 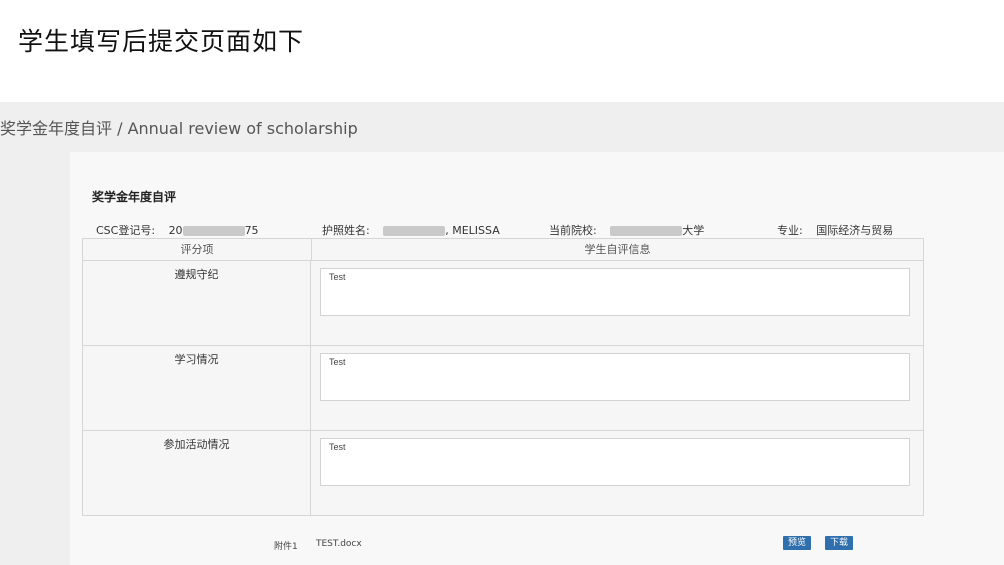 I want to click on csc-value: 20 75, so click(x=213, y=230).